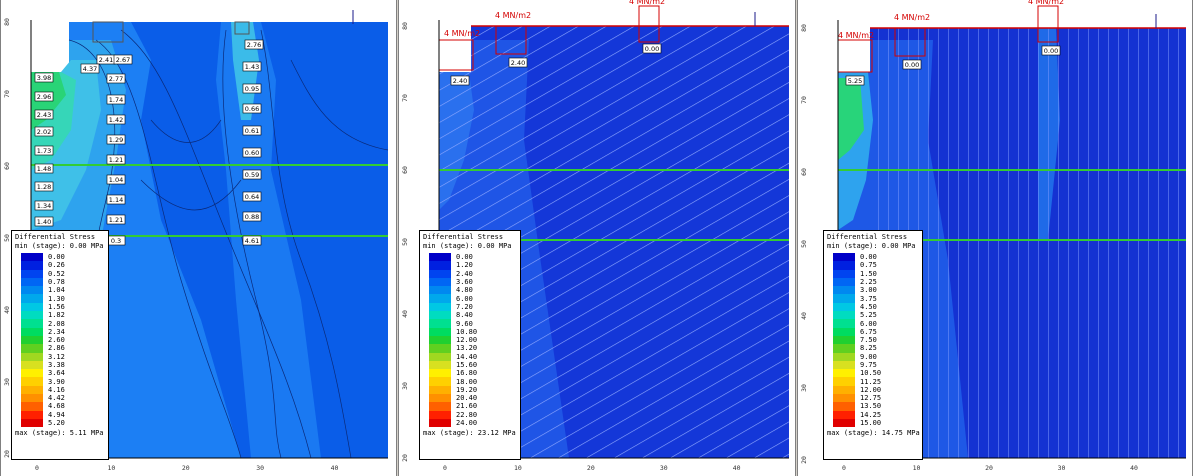 The width and height of the screenshot is (1193, 476). What do you see at coordinates (876, 423) in the screenshot?
I see `legend-entry: 15.00` at bounding box center [876, 423].